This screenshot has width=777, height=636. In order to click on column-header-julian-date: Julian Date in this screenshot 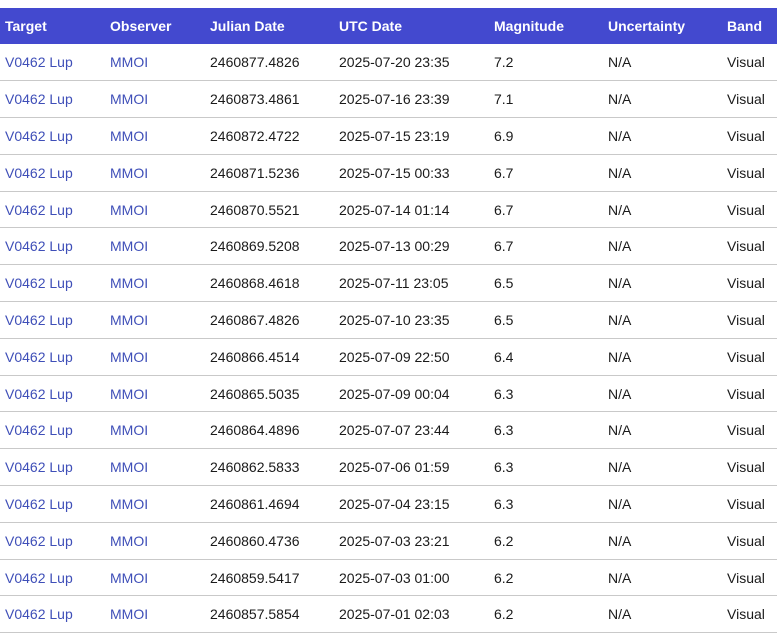, I will do `click(269, 26)`.